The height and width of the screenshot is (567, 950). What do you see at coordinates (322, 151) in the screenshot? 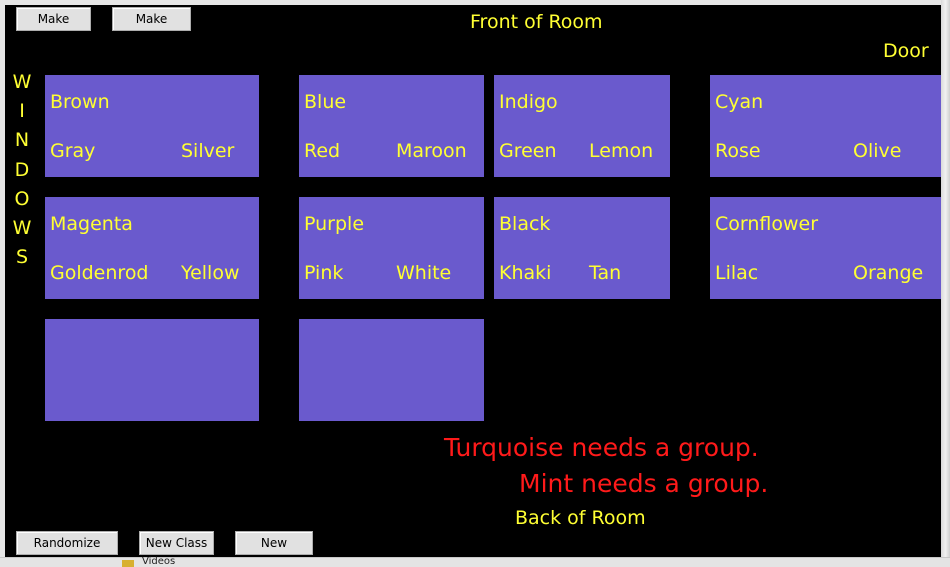
I see `student-name: Red` at bounding box center [322, 151].